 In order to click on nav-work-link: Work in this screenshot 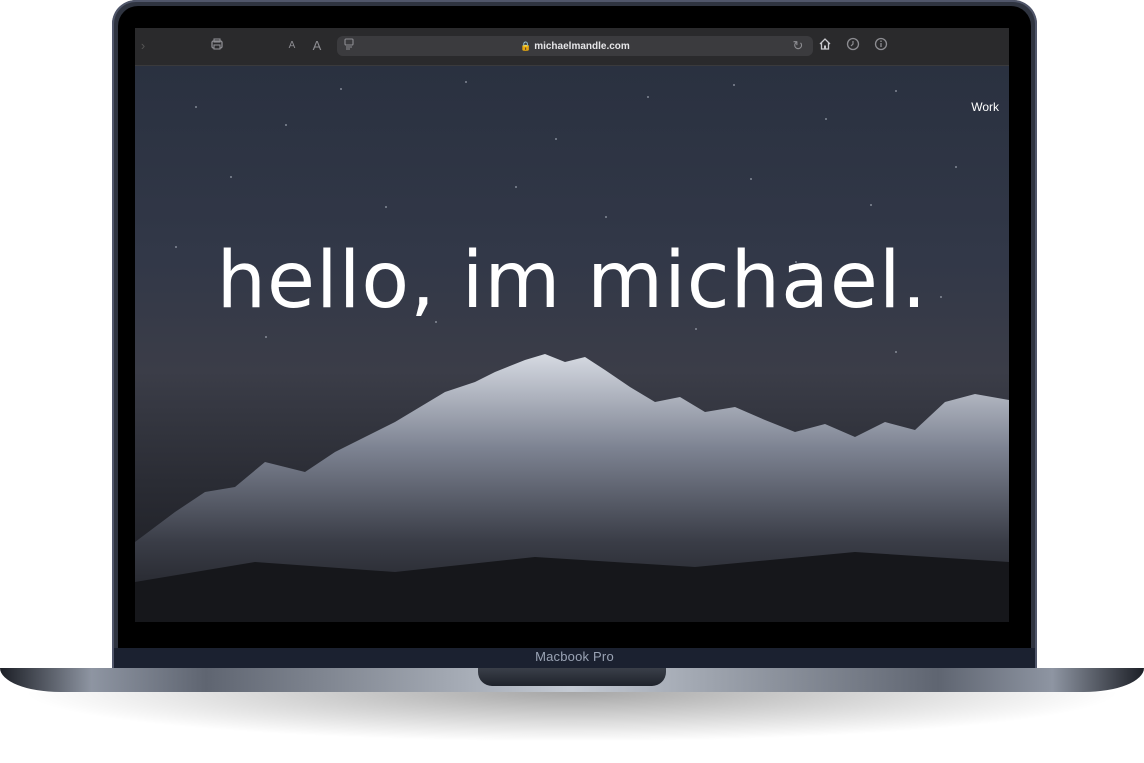, I will do `click(985, 107)`.